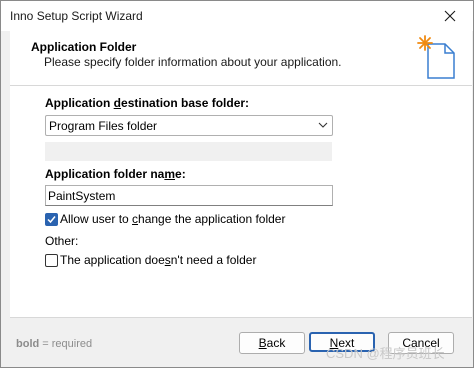 This screenshot has width=474, height=368. I want to click on destination-label: Application destination base folder:, so click(147, 103).